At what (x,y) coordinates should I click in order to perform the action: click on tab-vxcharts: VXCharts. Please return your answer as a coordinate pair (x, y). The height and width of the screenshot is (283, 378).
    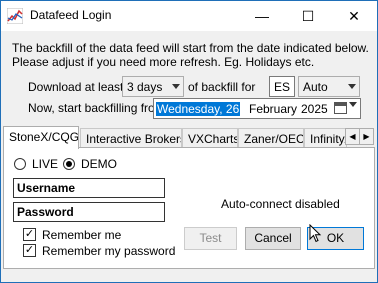
    Looking at the image, I should click on (210, 138).